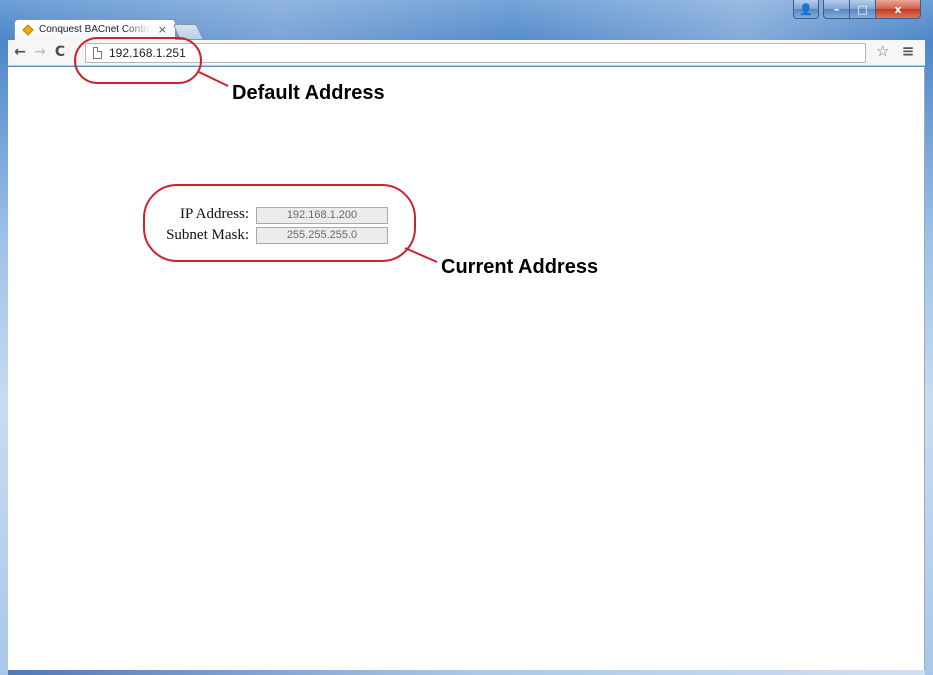 This screenshot has height=675, width=933. What do you see at coordinates (520, 267) in the screenshot?
I see `current-address-callout: Current Address` at bounding box center [520, 267].